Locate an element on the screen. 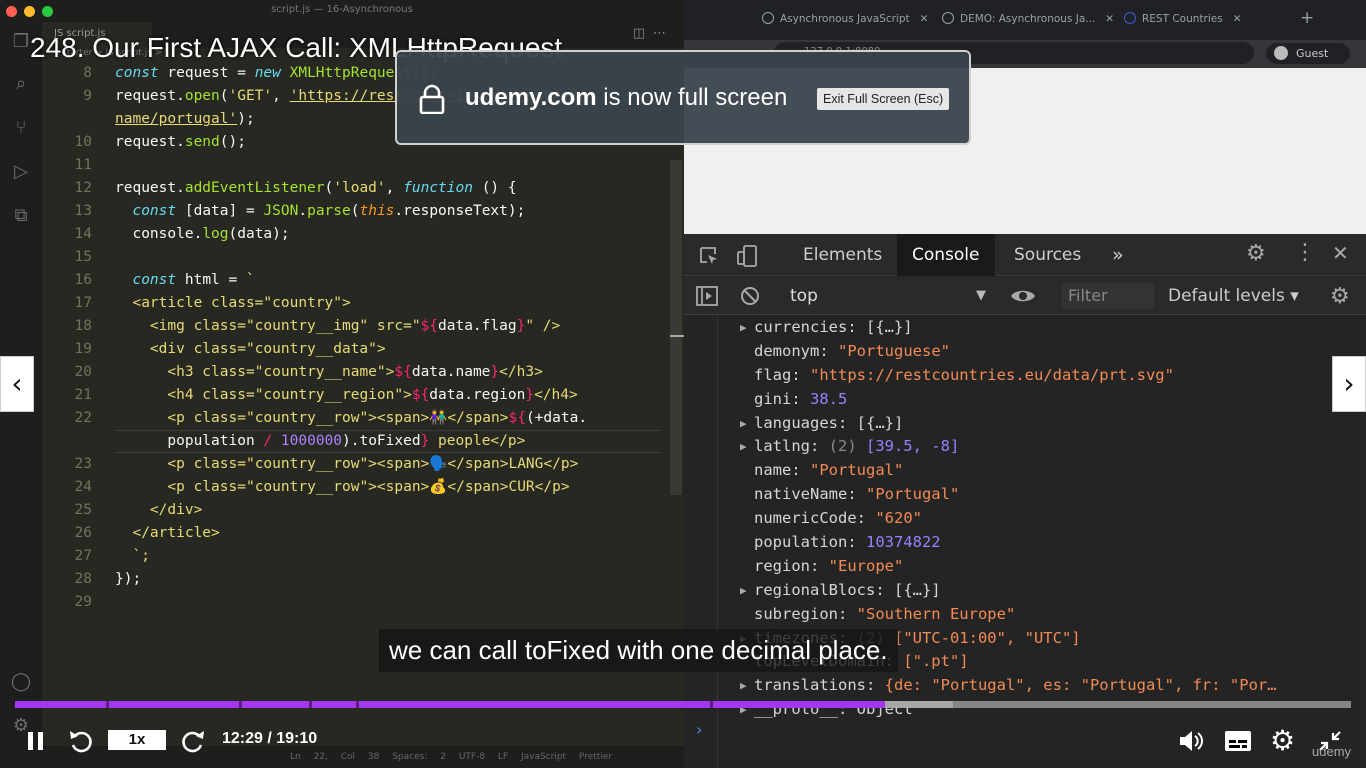 The height and width of the screenshot is (768, 1366). property-value: "Southern Europe" is located at coordinates (936, 613).